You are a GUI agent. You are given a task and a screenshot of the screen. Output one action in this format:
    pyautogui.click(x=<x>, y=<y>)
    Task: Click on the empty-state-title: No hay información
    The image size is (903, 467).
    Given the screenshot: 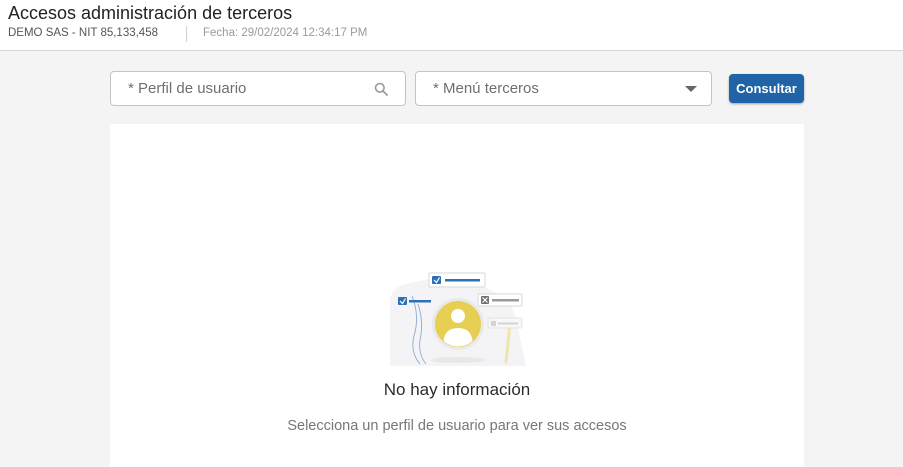 What is the action you would take?
    pyautogui.click(x=457, y=389)
    